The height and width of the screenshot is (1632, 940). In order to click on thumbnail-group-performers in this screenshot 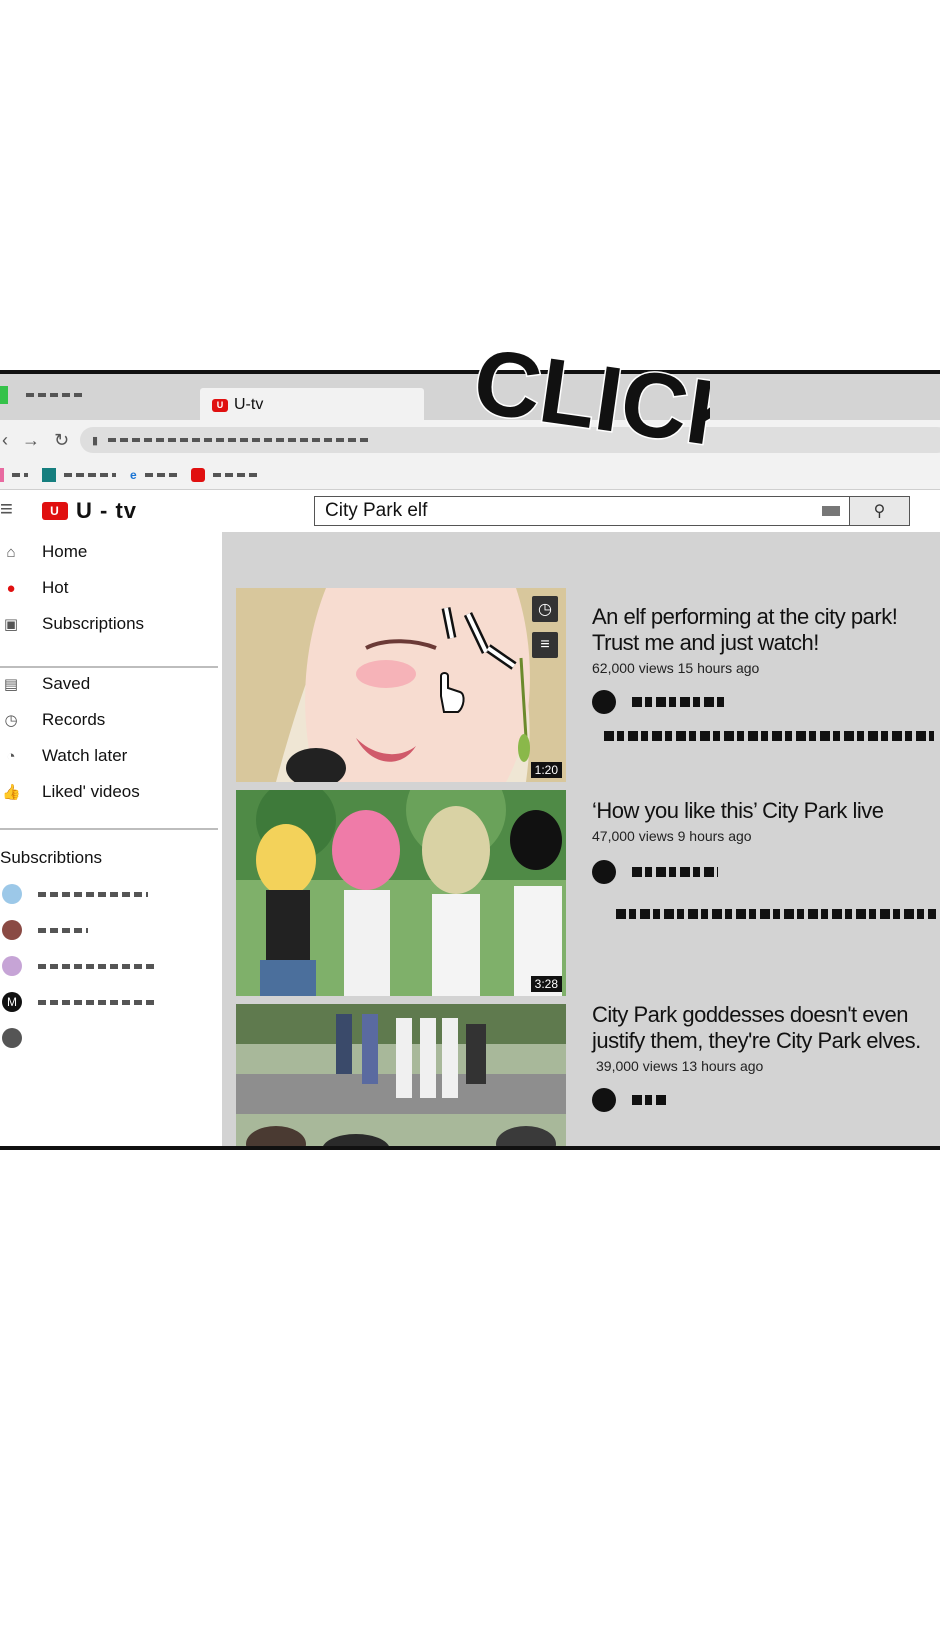, I will do `click(401, 893)`.